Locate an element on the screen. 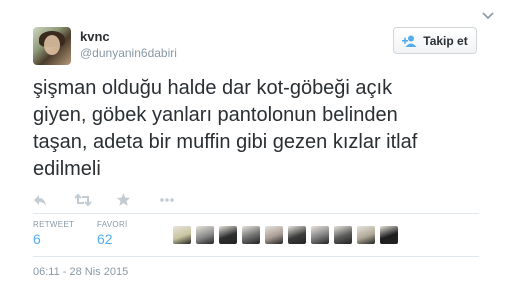 This screenshot has height=289, width=509. favorite-stat-label: FAVORİ is located at coordinates (112, 224).